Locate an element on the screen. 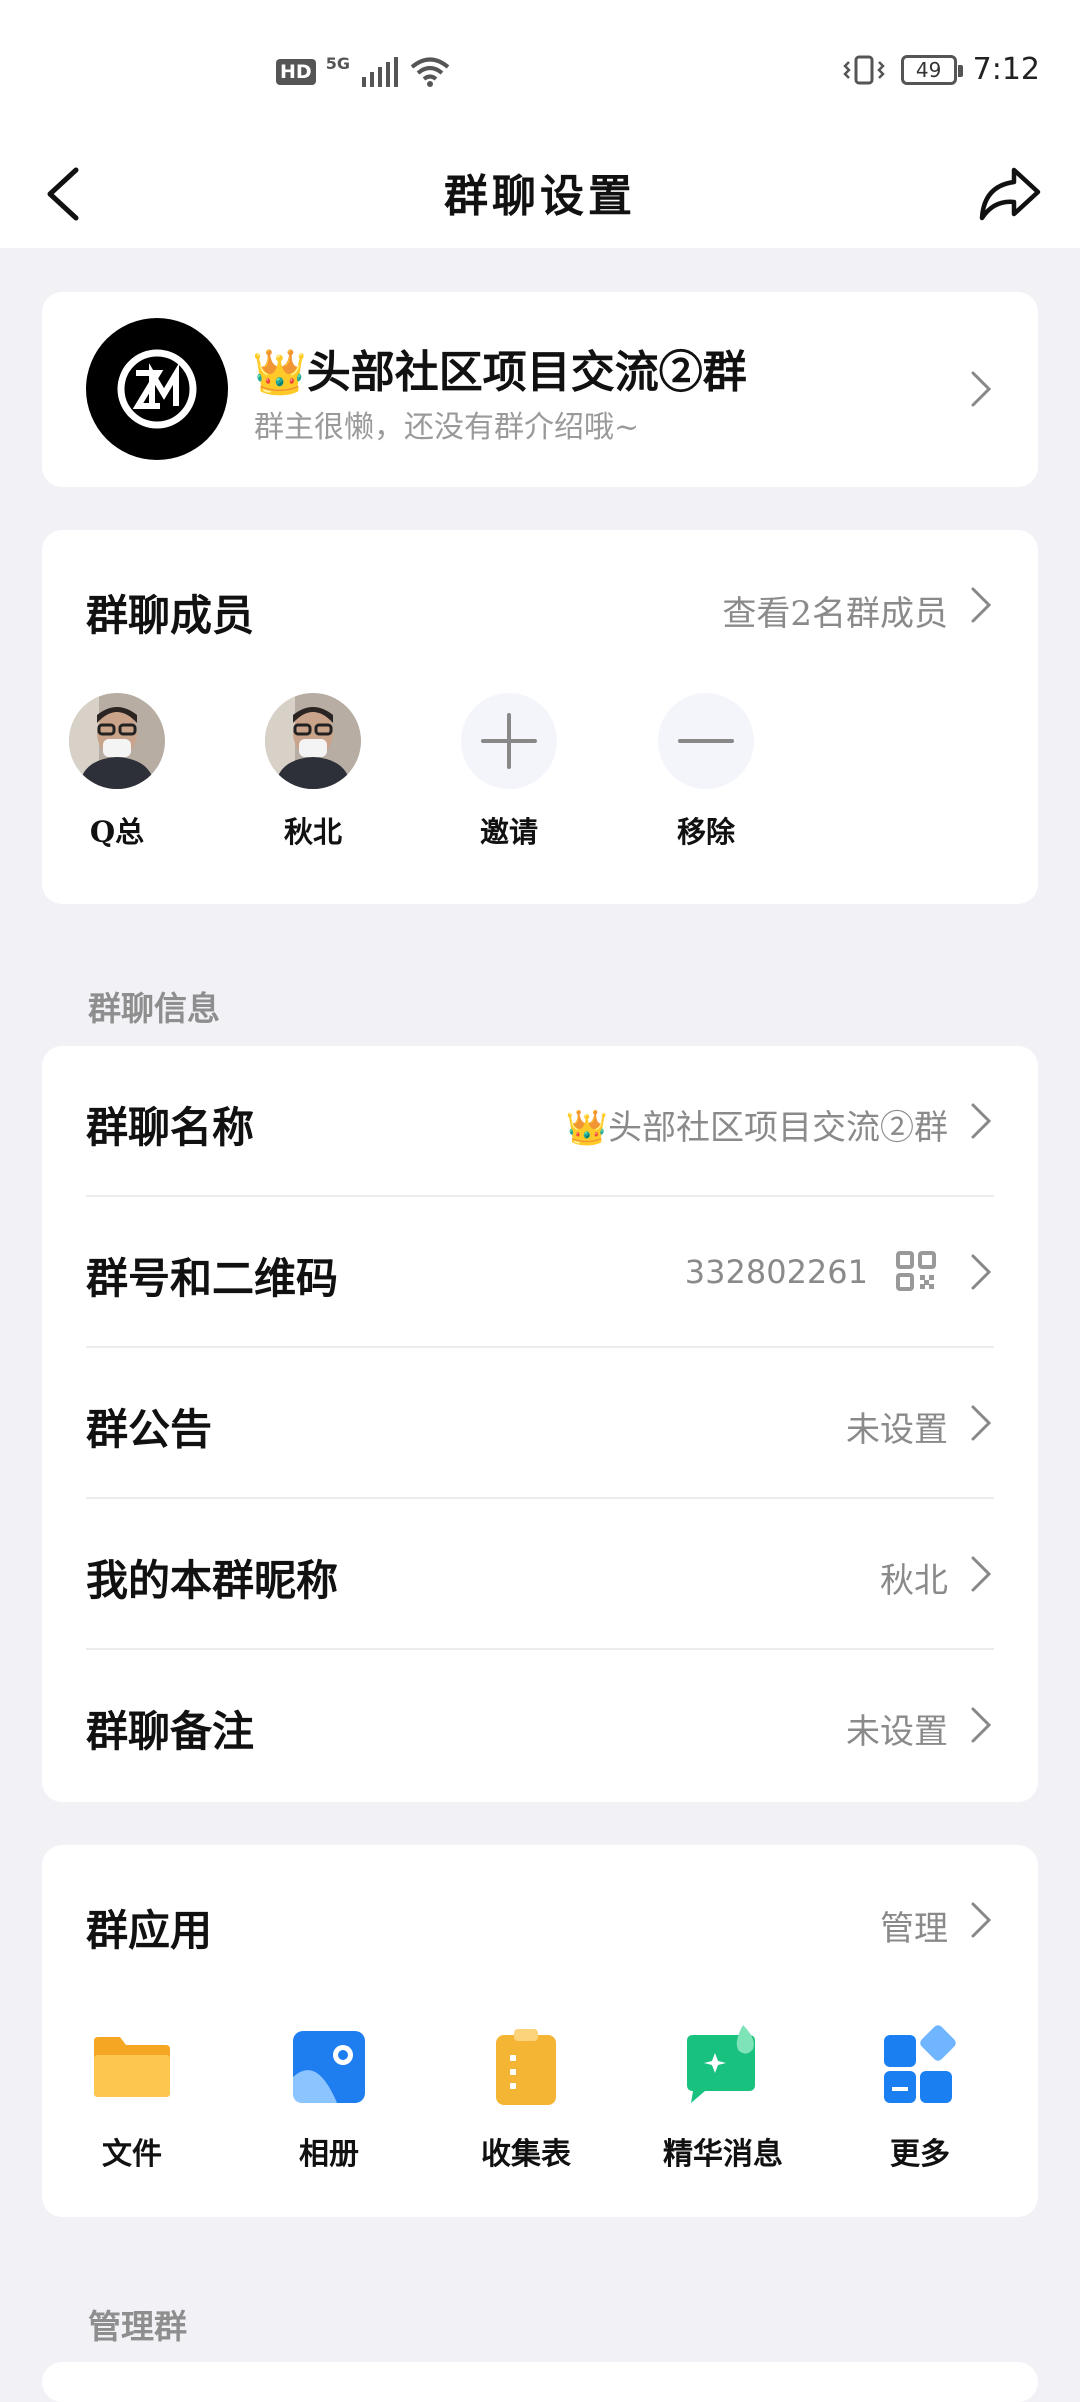 This screenshot has width=1080, height=2402. app-more: 更多 is located at coordinates (920, 2099).